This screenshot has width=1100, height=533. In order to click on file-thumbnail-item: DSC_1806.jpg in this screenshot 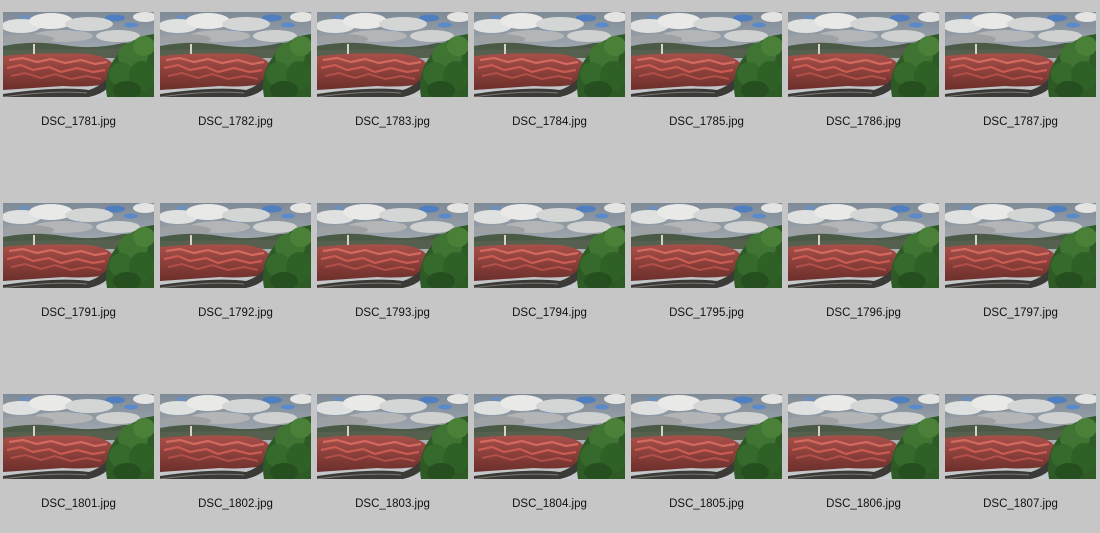, I will do `click(863, 459)`.